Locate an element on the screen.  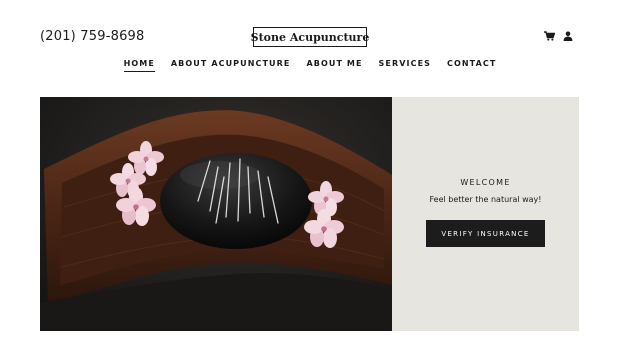
cart-icon is located at coordinates (549, 36).